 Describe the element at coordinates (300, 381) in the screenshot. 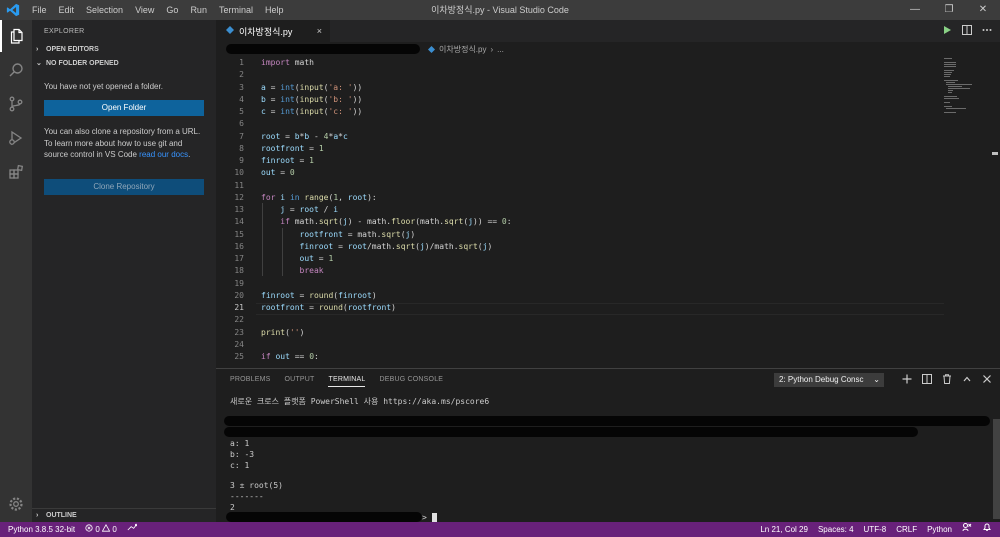

I see `tab-output: OUTPUT` at that location.